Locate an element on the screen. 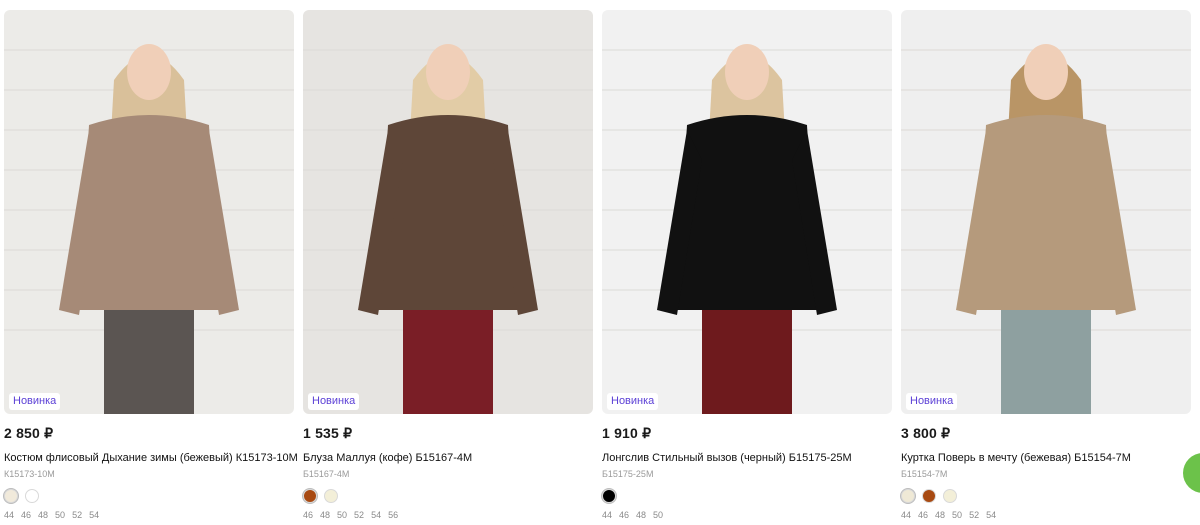 Image resolution: width=1200 pixels, height=525 pixels. product-name-link: Блуза Маллуя (кофе) Б15167-4М is located at coordinates (448, 458).